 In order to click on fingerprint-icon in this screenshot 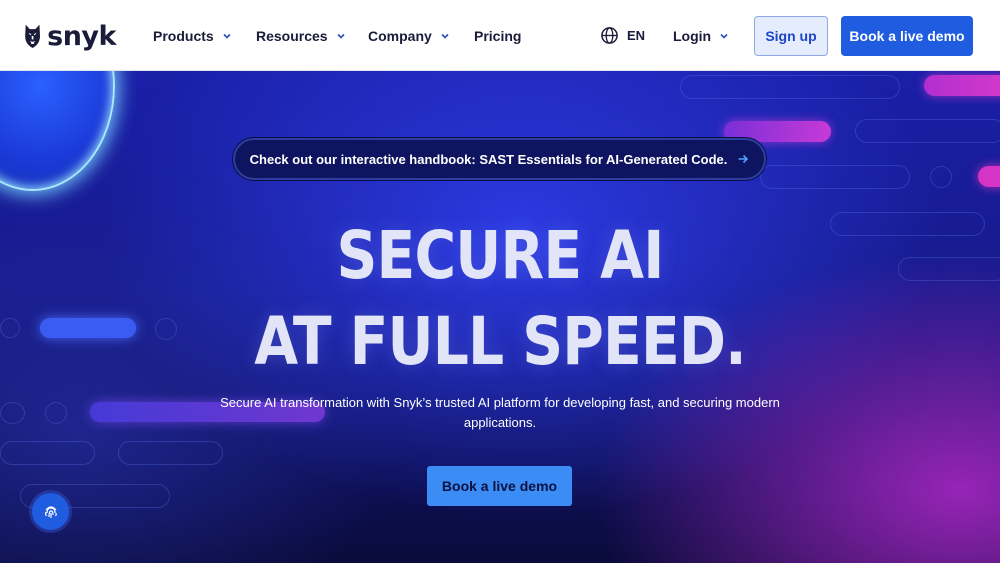, I will do `click(50, 511)`.